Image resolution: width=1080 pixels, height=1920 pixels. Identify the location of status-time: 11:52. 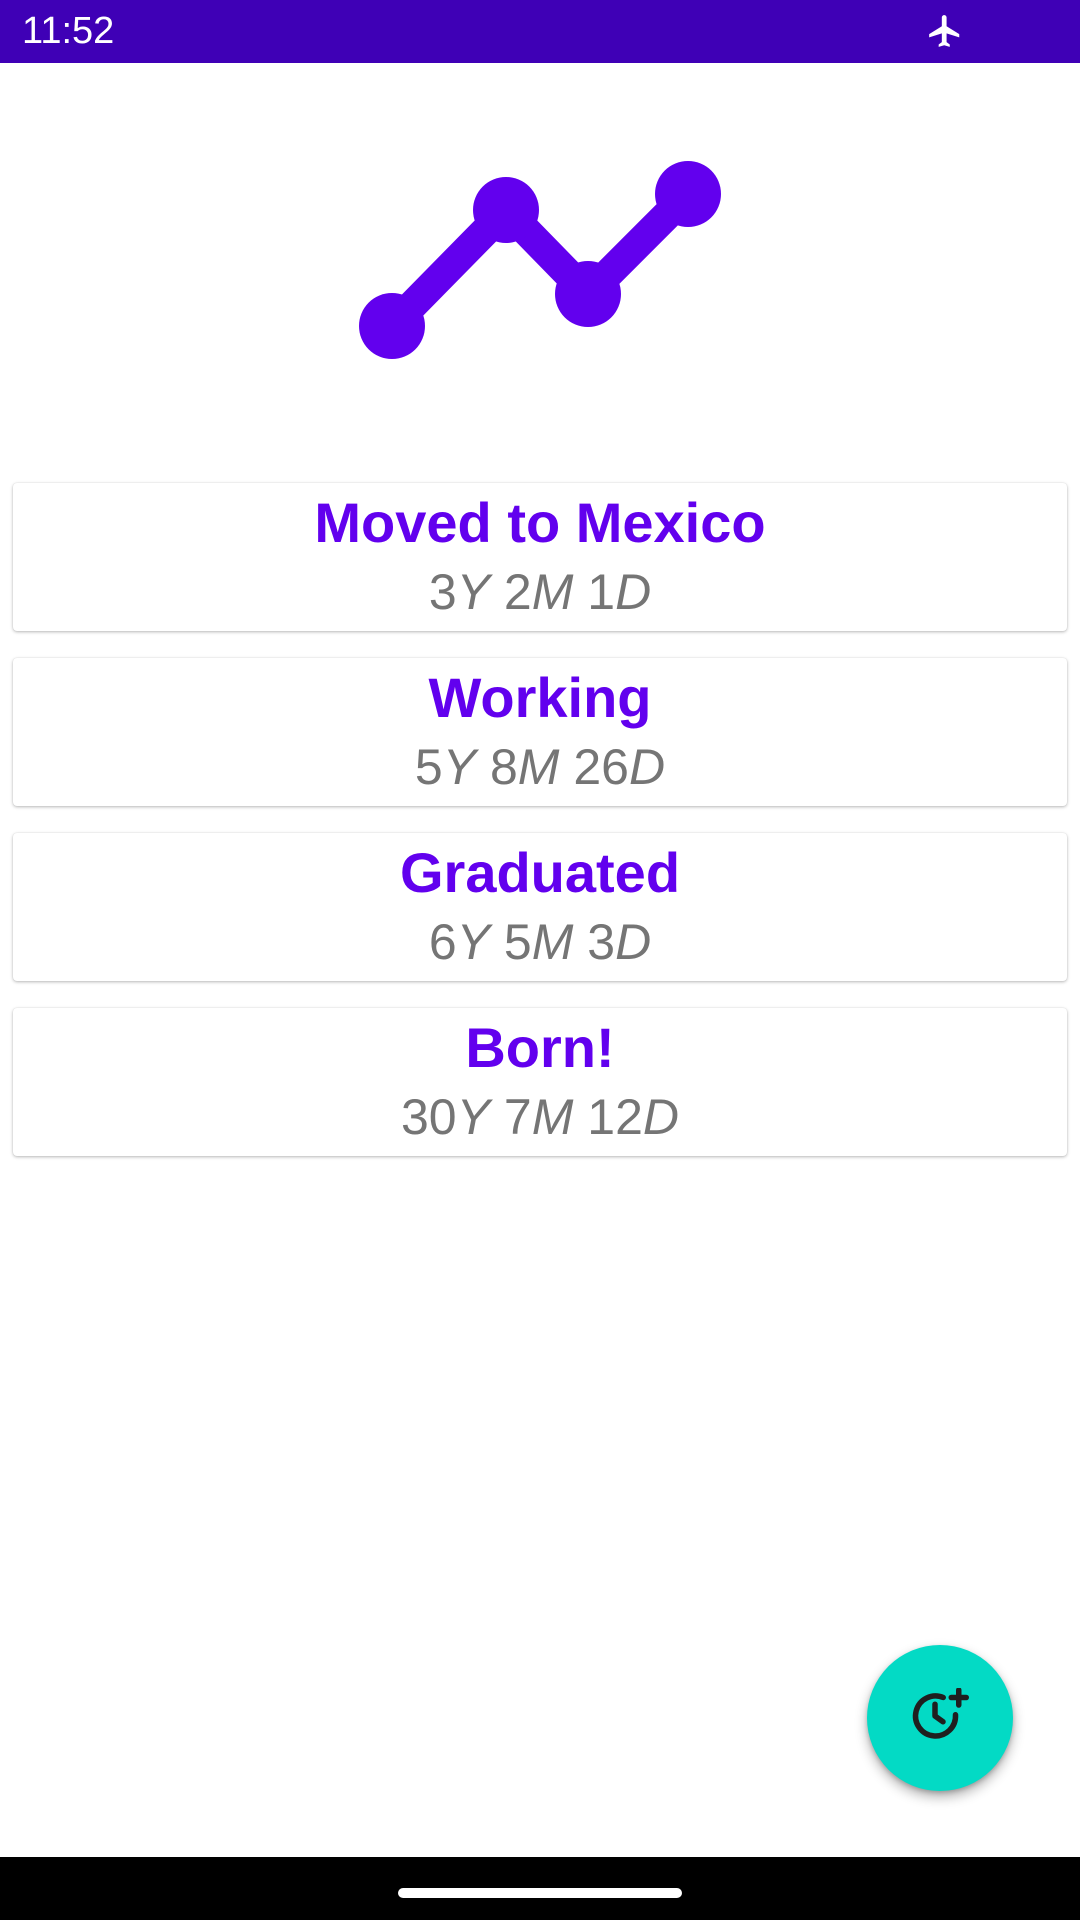
(68, 31).